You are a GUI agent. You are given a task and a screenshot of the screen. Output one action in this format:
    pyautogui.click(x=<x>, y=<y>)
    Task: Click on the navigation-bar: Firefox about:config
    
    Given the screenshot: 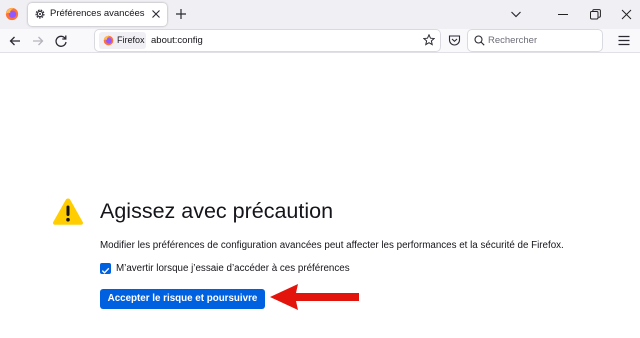 What is the action you would take?
    pyautogui.click(x=320, y=41)
    